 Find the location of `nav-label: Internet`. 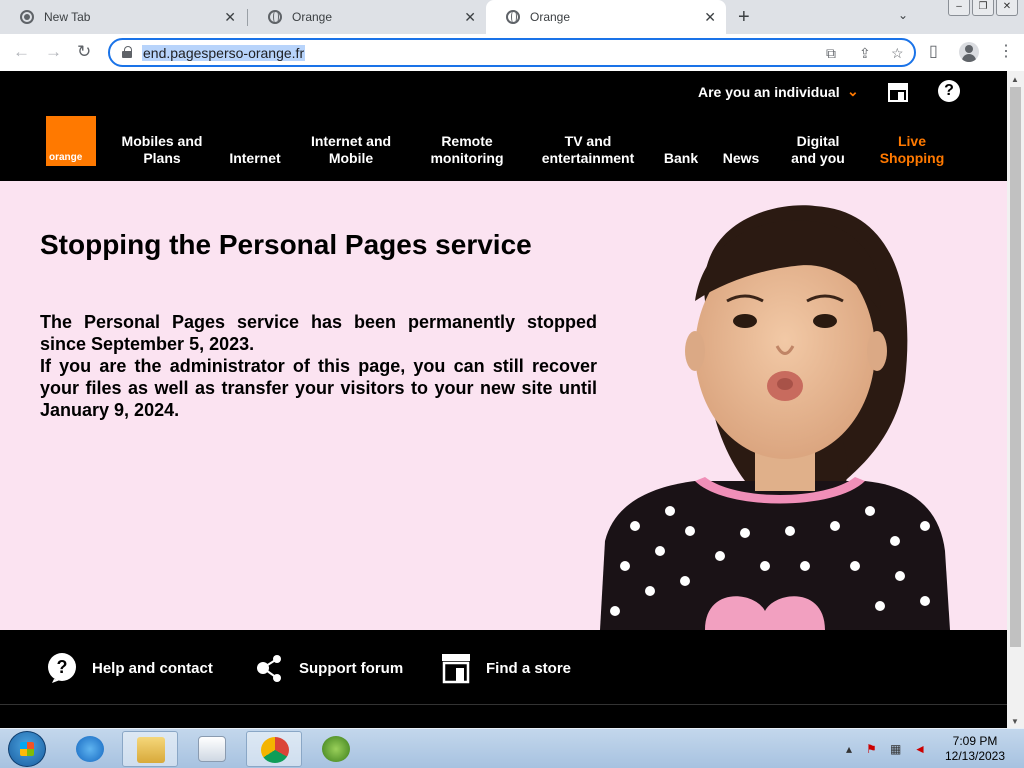

nav-label: Internet is located at coordinates (255, 158).